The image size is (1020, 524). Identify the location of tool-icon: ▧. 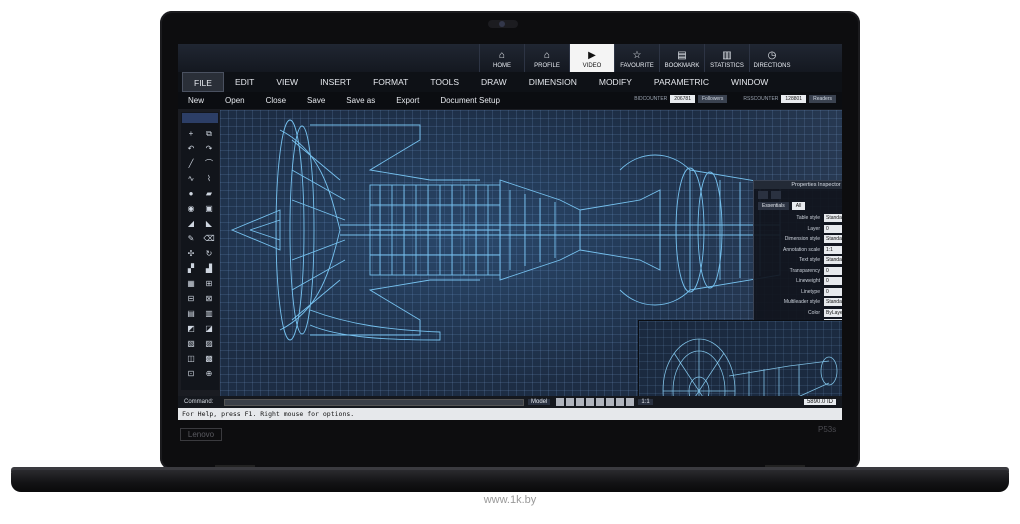
(191, 344).